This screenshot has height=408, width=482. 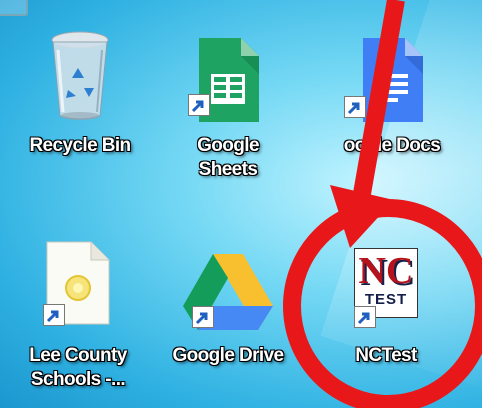 I want to click on google-docs-icon, so click(x=392, y=80).